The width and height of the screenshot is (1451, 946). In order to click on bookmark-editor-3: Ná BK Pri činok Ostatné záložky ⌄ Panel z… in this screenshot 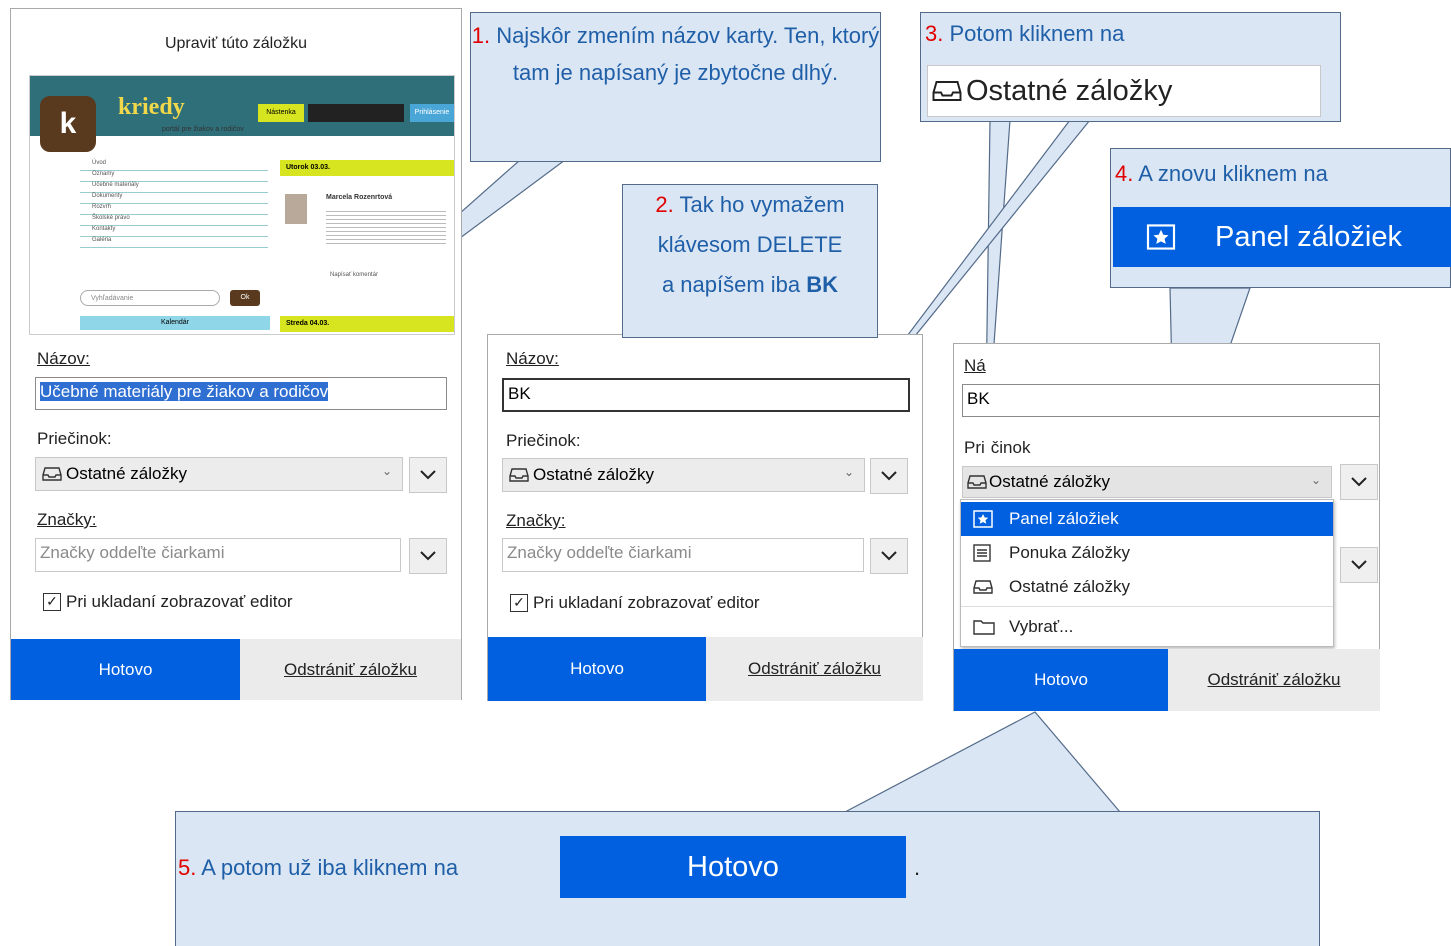, I will do `click(1166, 527)`.